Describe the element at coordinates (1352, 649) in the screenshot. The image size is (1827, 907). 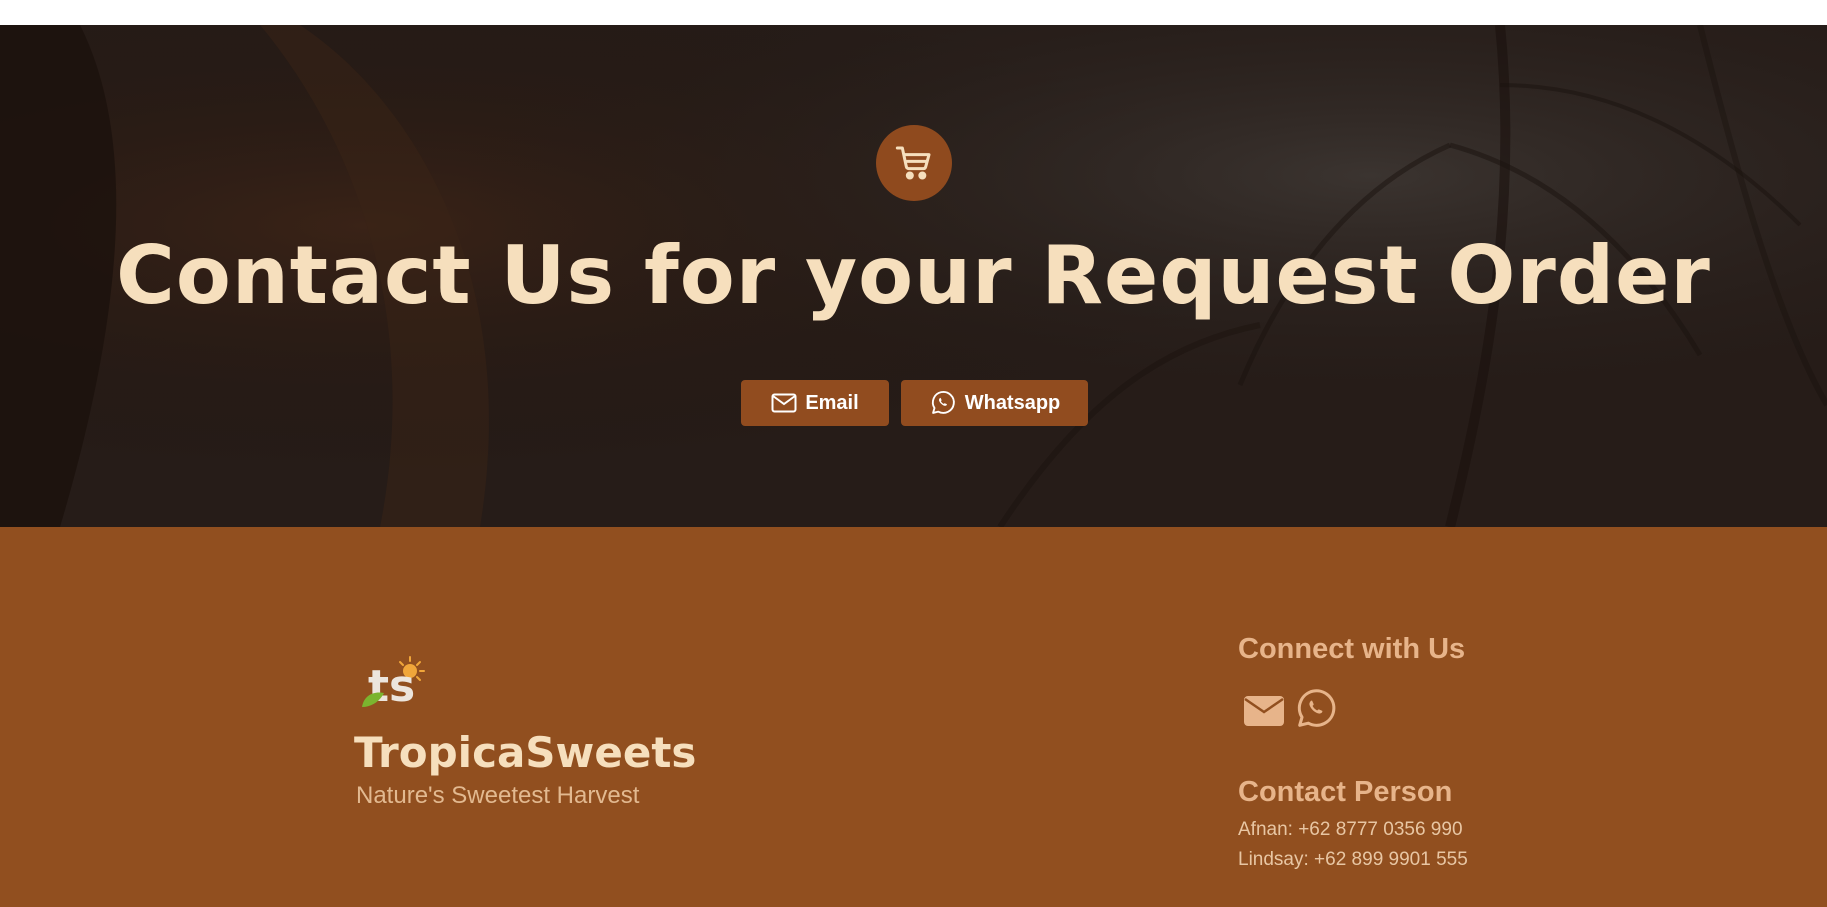
I see `connect-heading: Connect with Us` at that location.